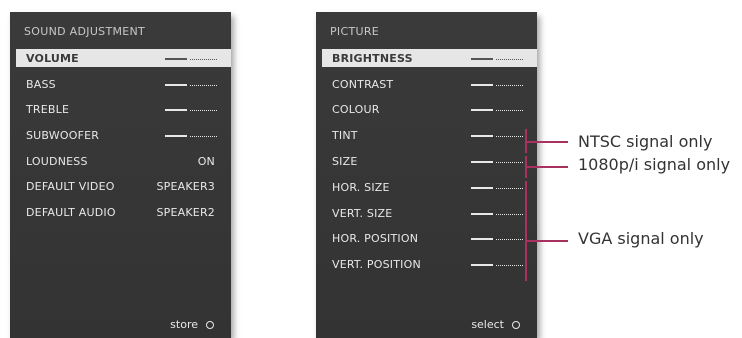 The height and width of the screenshot is (338, 742). What do you see at coordinates (71, 212) in the screenshot?
I see `menu-item-label: DEFAULT AUDIO` at bounding box center [71, 212].